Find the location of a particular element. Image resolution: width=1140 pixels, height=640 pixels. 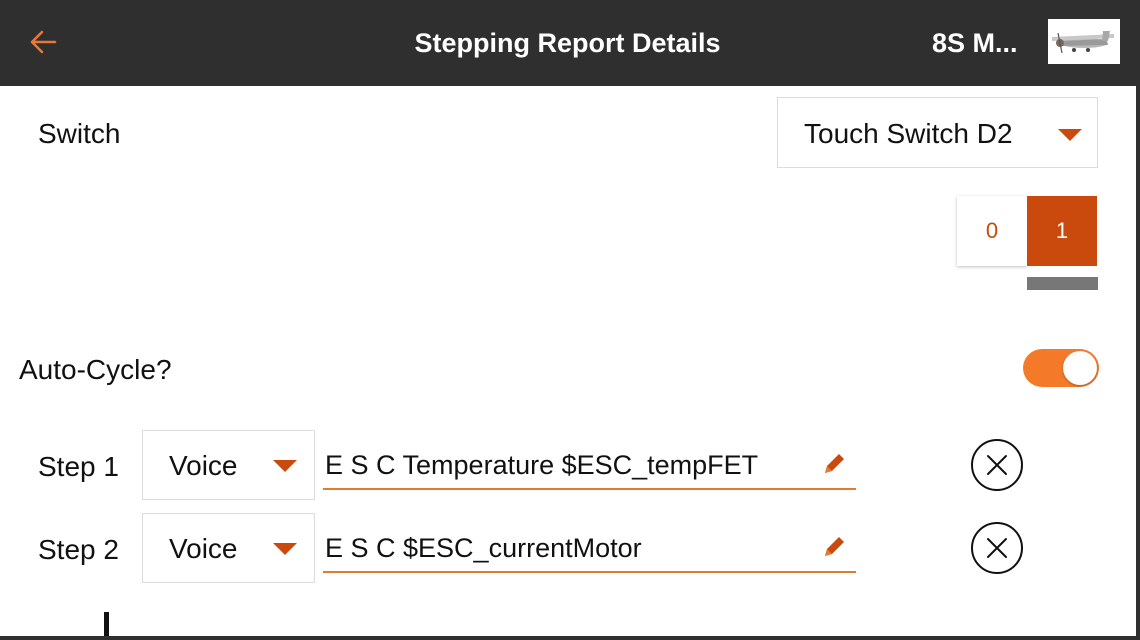

auto-cycle-label: Auto-Cycle? is located at coordinates (95, 369).